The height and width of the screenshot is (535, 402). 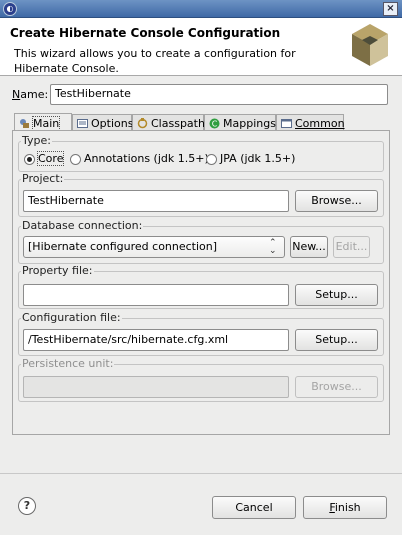 What do you see at coordinates (123, 246) in the screenshot?
I see `database-connection-value: [Hibernate configured connection]` at bounding box center [123, 246].